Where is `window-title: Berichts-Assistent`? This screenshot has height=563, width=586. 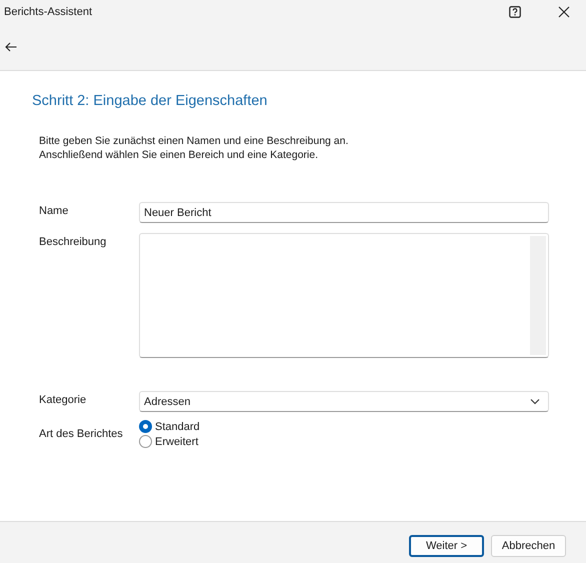
window-title: Berichts-Assistent is located at coordinates (49, 12).